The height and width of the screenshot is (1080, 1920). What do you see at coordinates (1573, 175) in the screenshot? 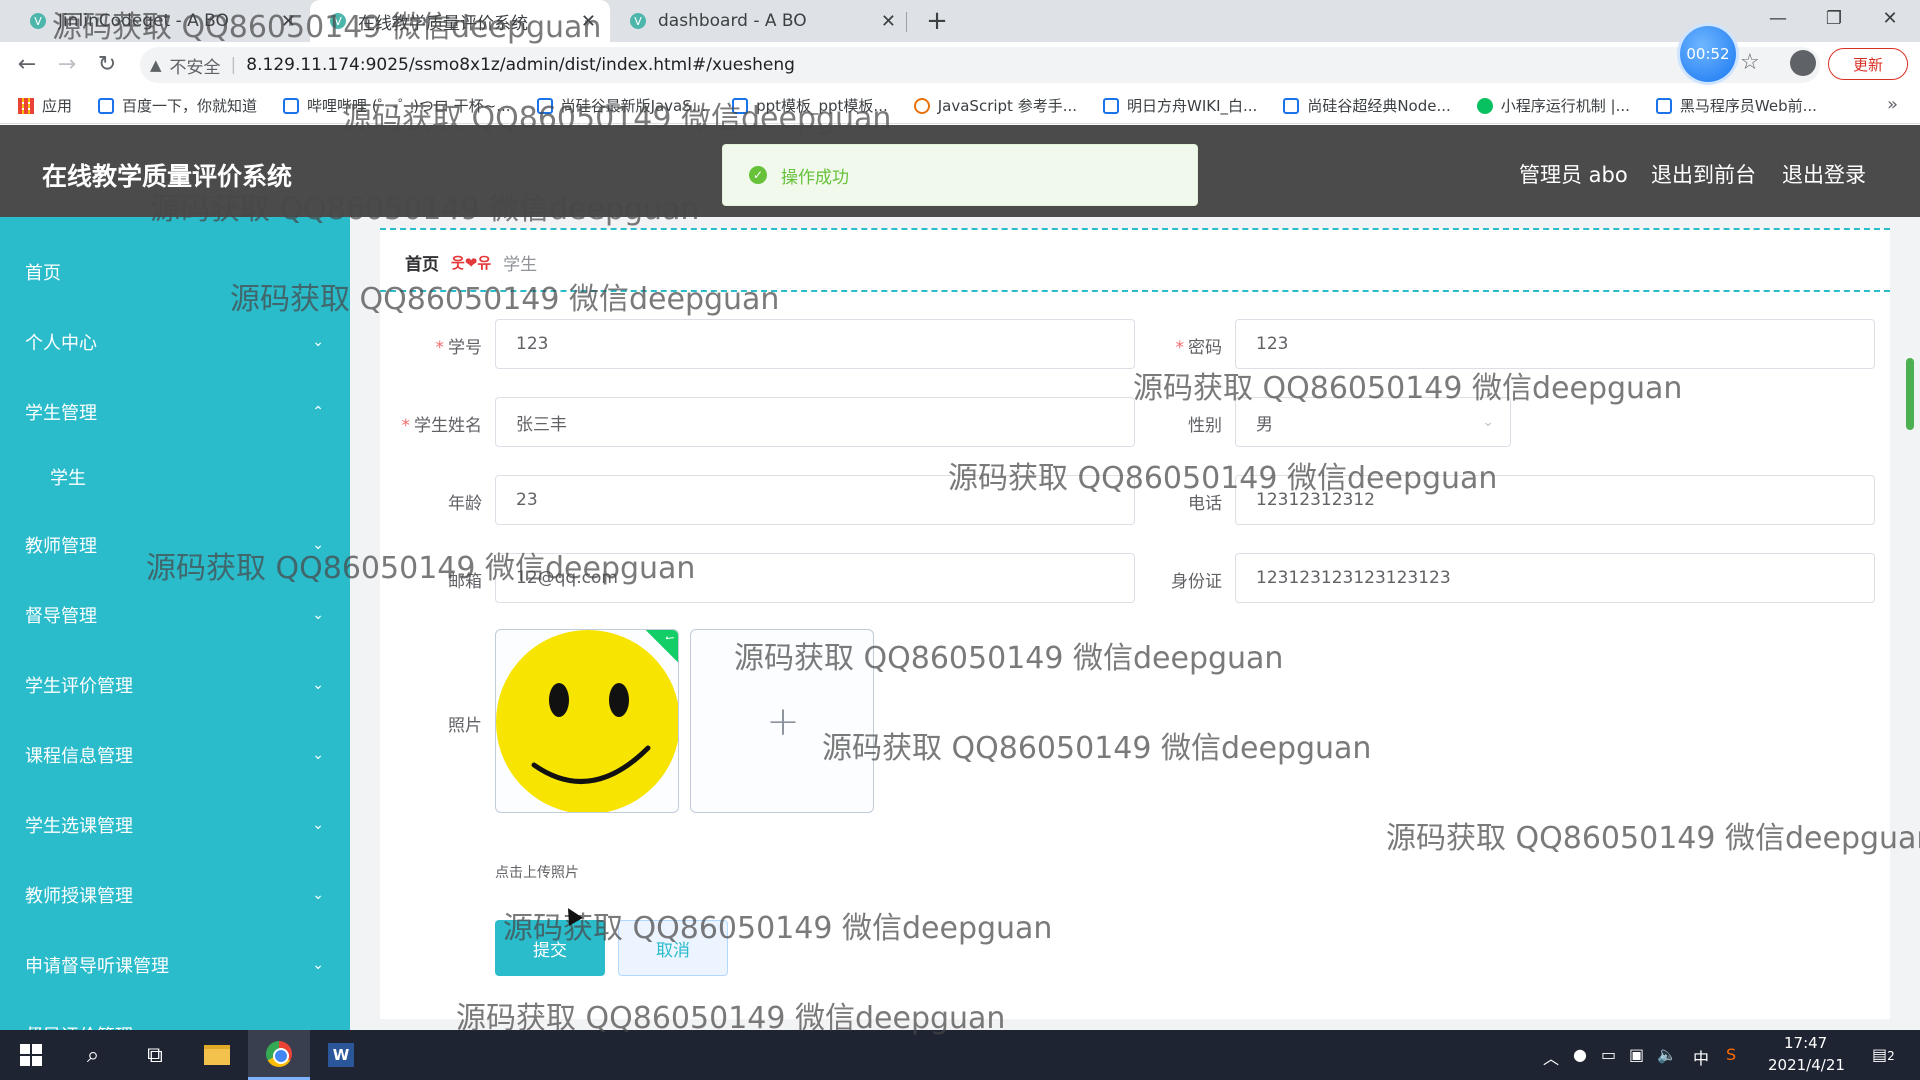
I see `admin-user-label: 管理员 abo` at bounding box center [1573, 175].